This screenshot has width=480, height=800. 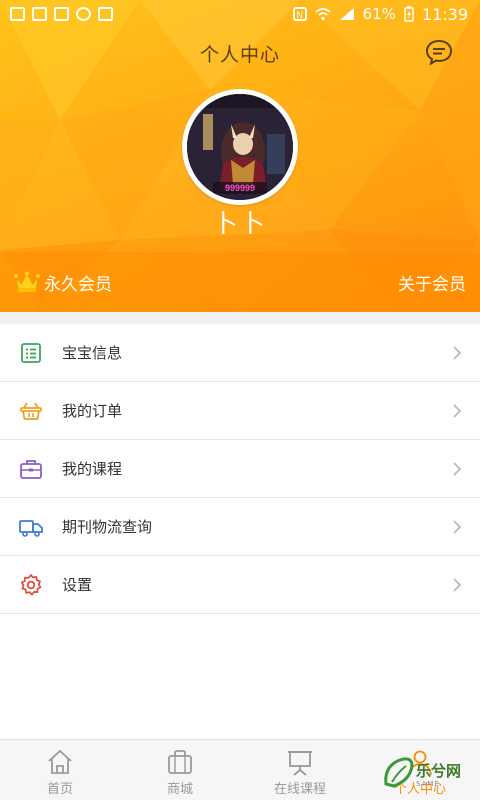 What do you see at coordinates (31, 411) in the screenshot?
I see `basket-icon` at bounding box center [31, 411].